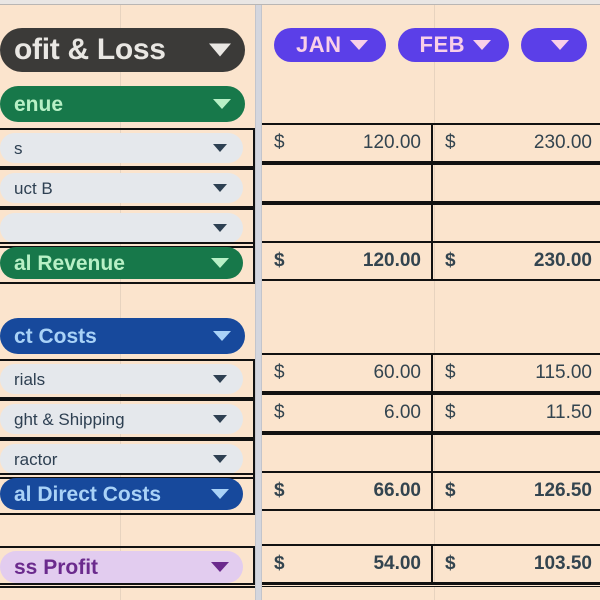 The height and width of the screenshot is (600, 600). I want to click on cell-value: 54.00, so click(397, 563).